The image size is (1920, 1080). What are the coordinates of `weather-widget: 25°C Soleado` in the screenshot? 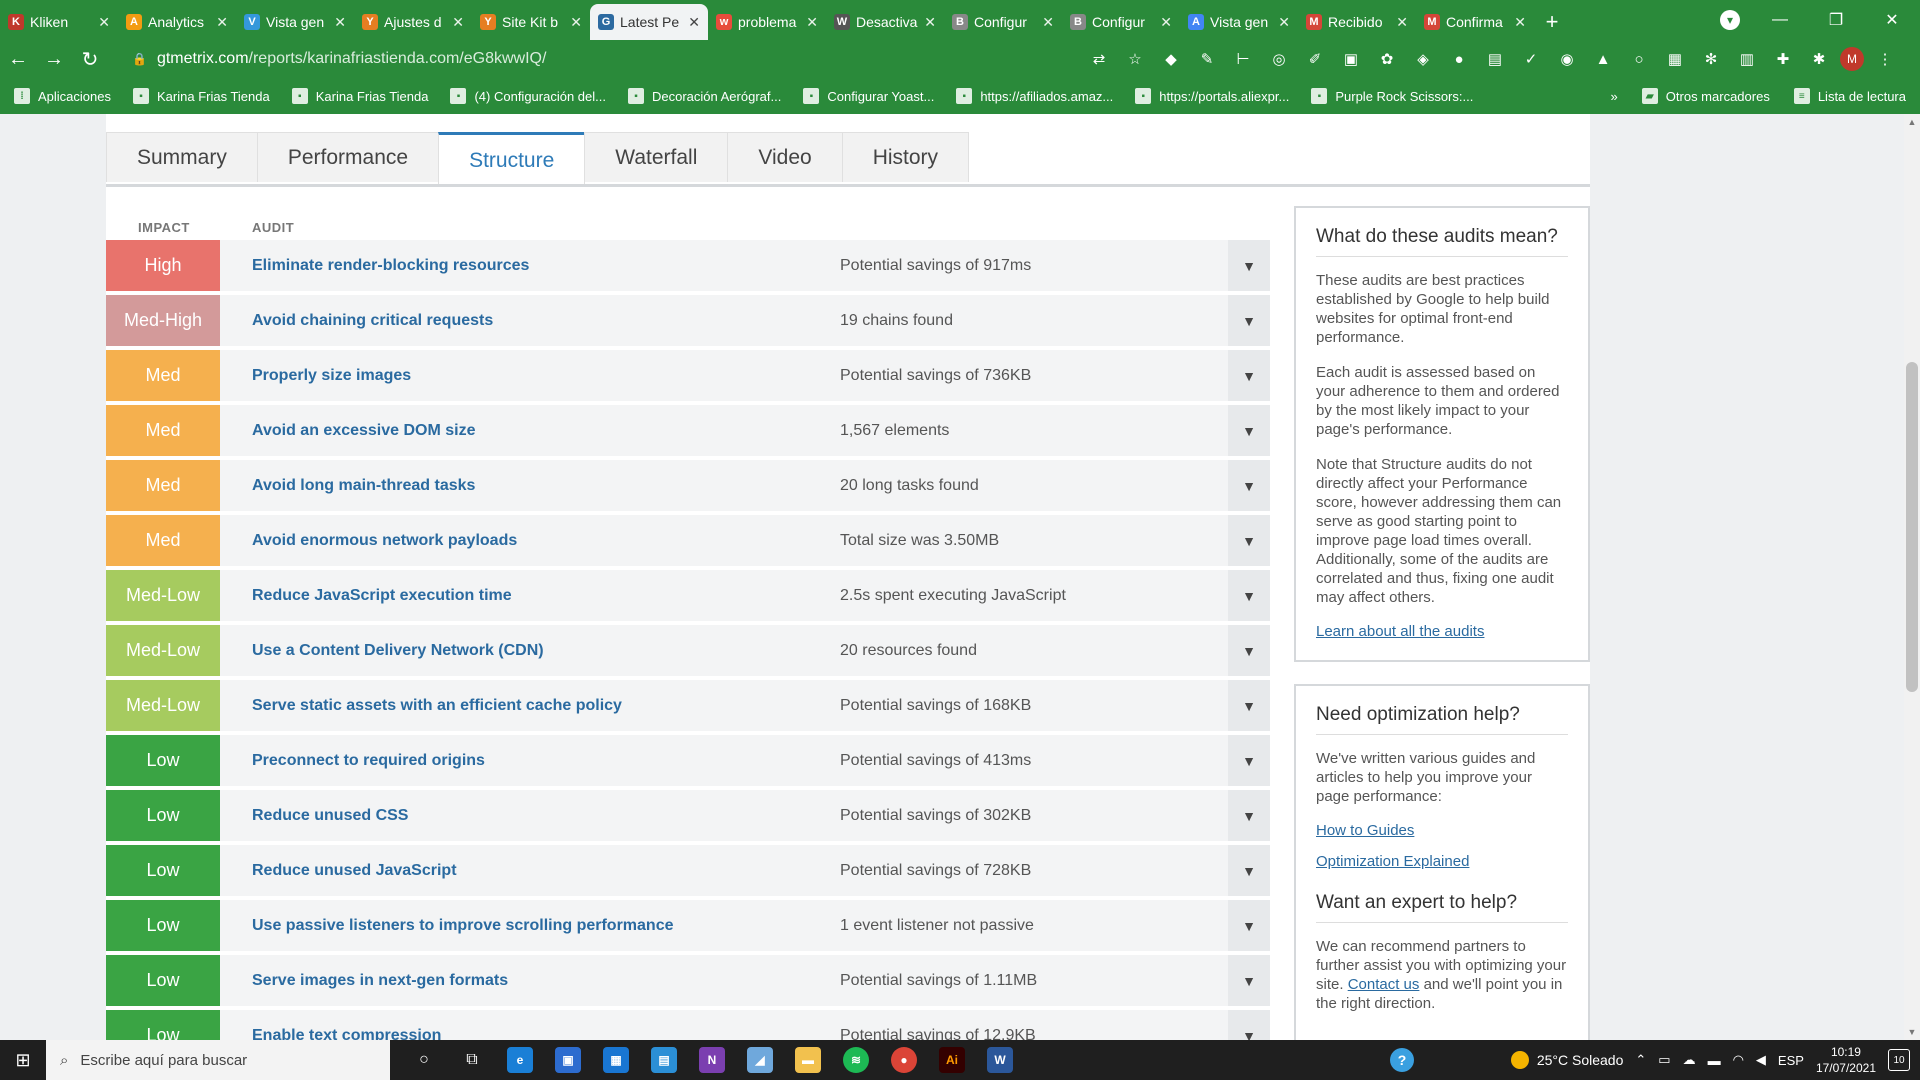 It's located at (1566, 1060).